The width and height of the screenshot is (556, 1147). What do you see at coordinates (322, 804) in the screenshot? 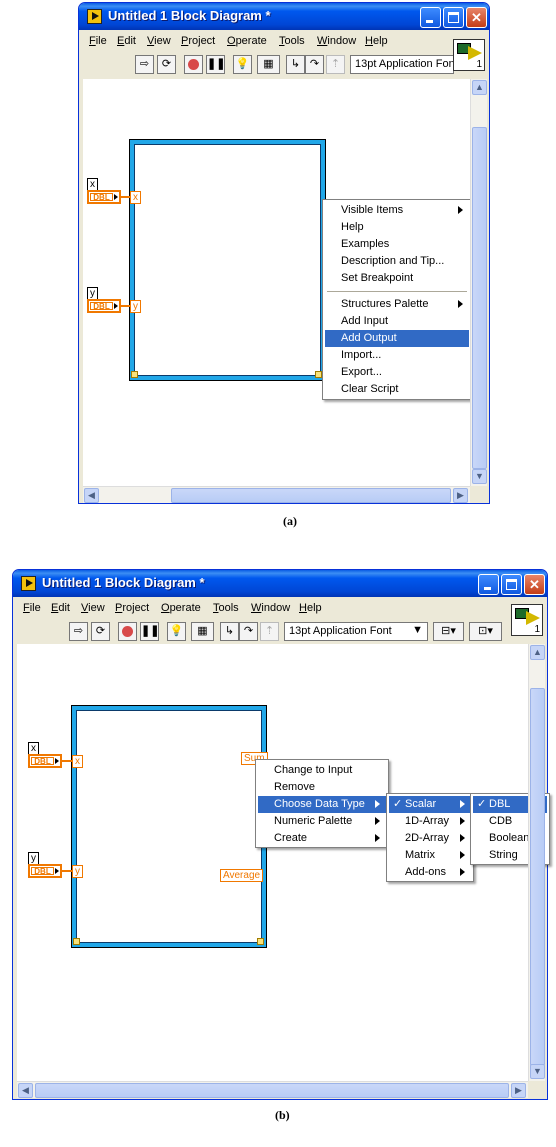
I see `menu-item-choose-data-type: Choose Data Type` at bounding box center [322, 804].